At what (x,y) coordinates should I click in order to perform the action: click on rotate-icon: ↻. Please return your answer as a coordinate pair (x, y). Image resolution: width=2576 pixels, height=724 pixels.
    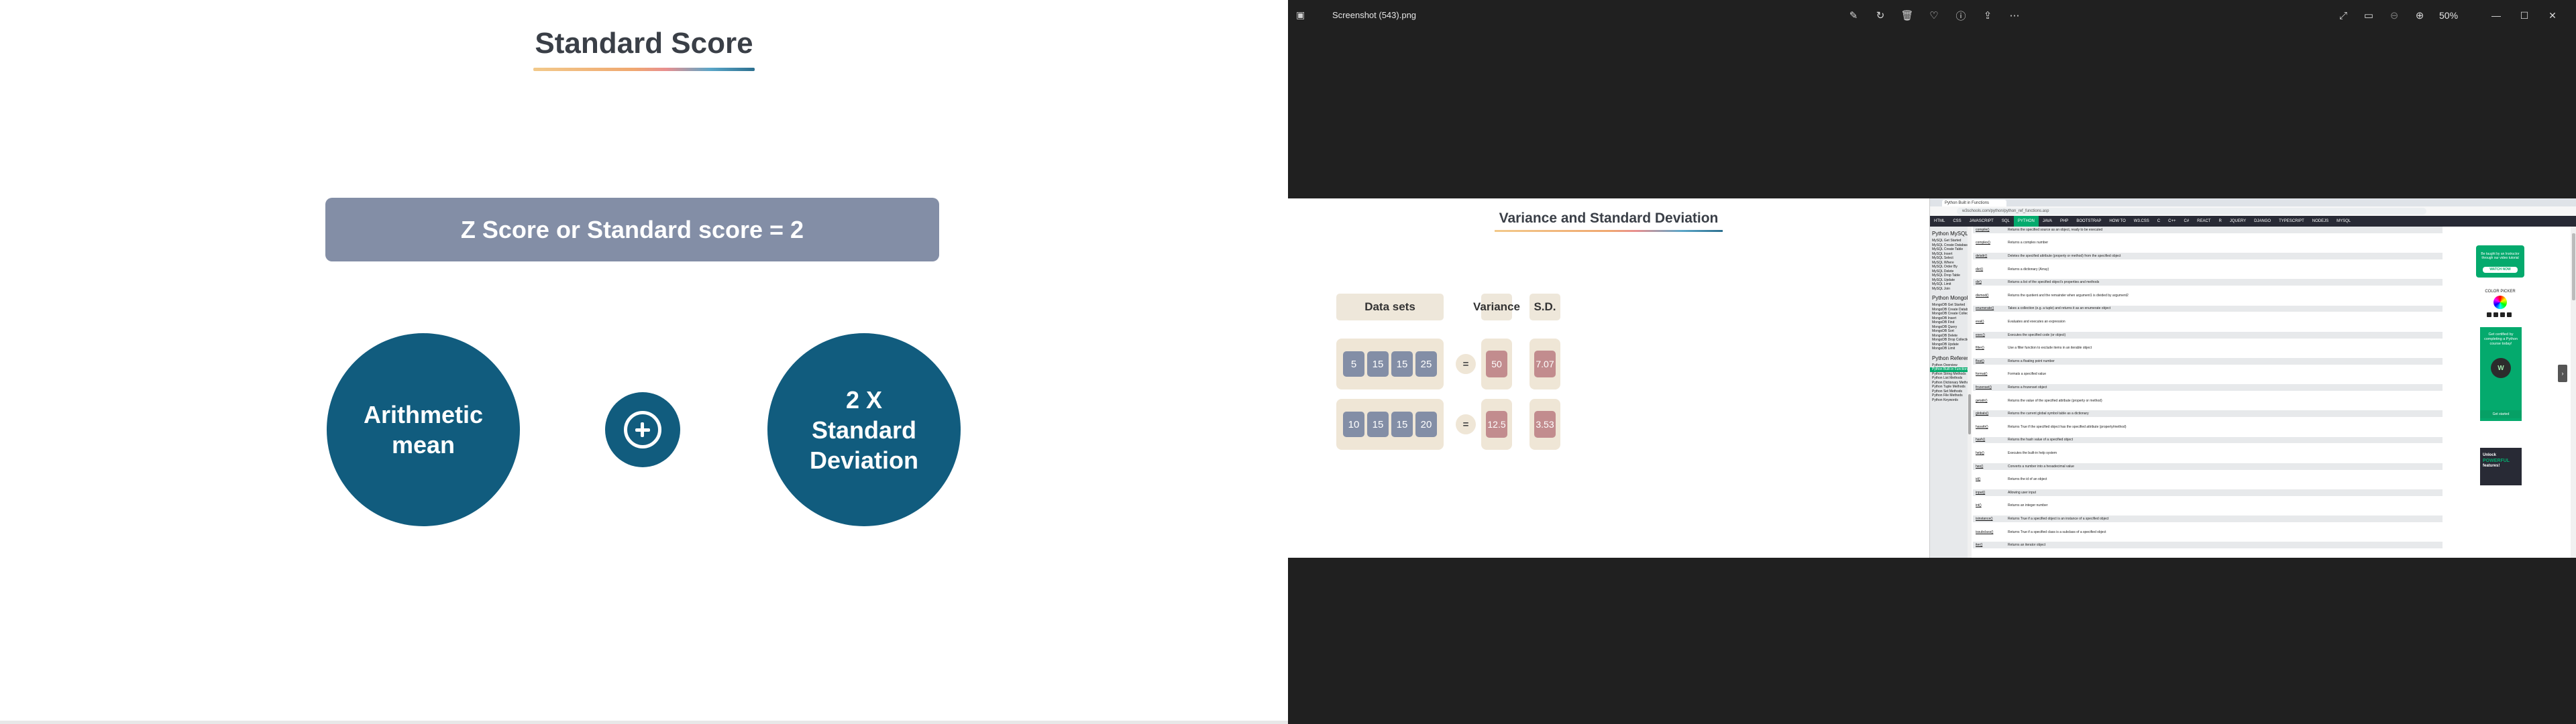
    Looking at the image, I should click on (1880, 15).